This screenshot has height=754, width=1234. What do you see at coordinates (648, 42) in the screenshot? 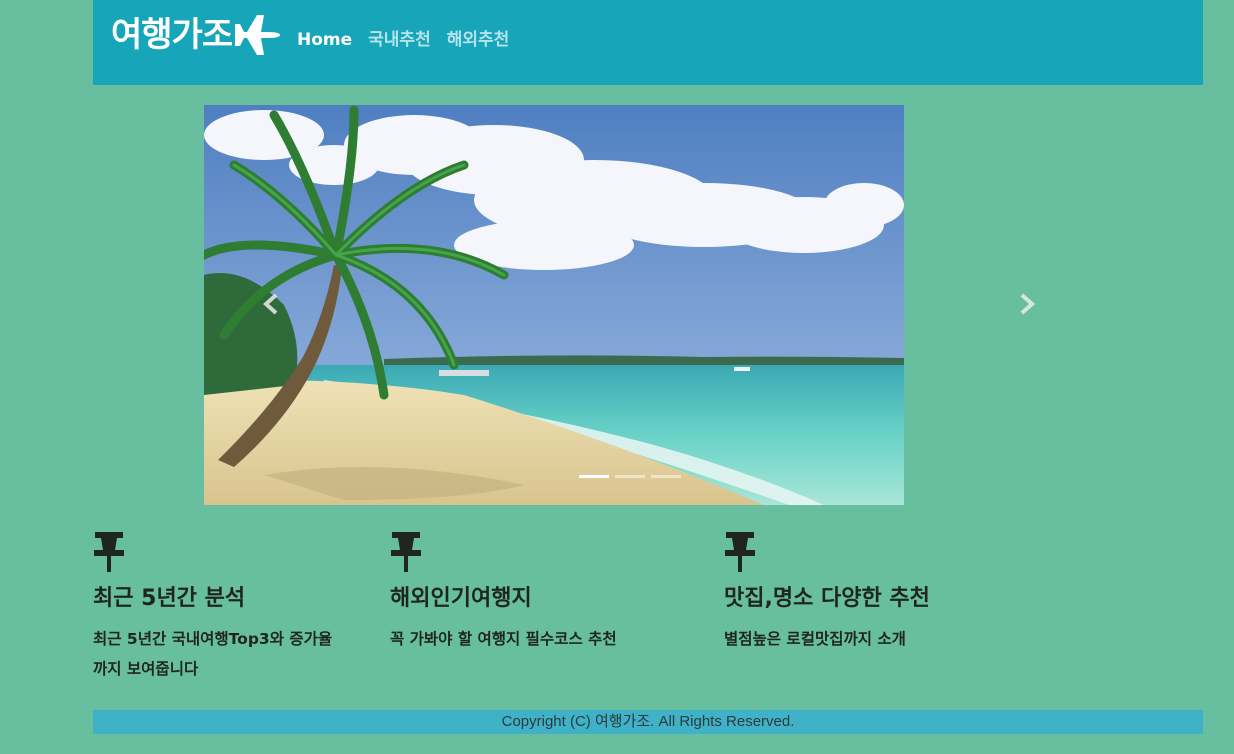
I see `top-navbar: 여행가조 Home 국내추천 해외추천` at bounding box center [648, 42].